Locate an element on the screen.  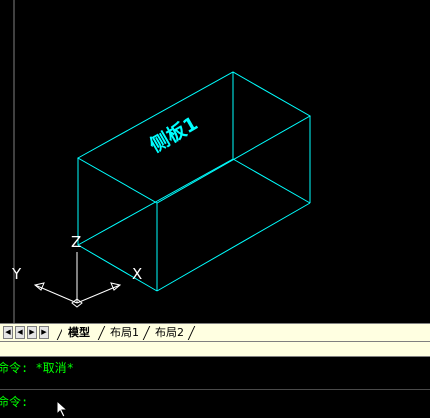
ucs-icon is located at coordinates (77, 280).